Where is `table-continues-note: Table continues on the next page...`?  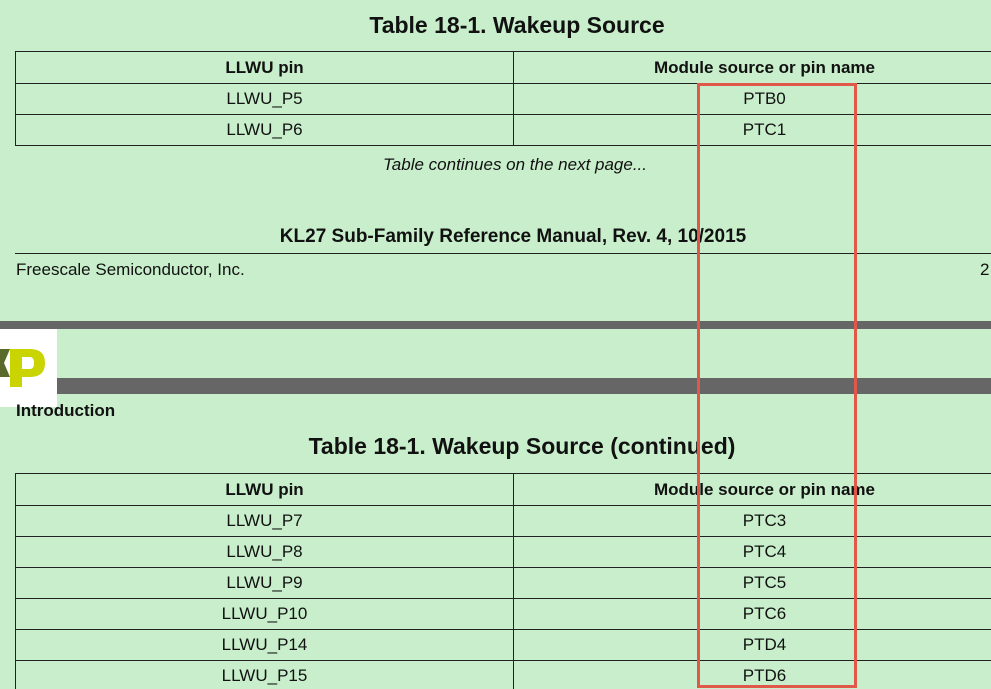
table-continues-note: Table continues on the next page... is located at coordinates (514, 164).